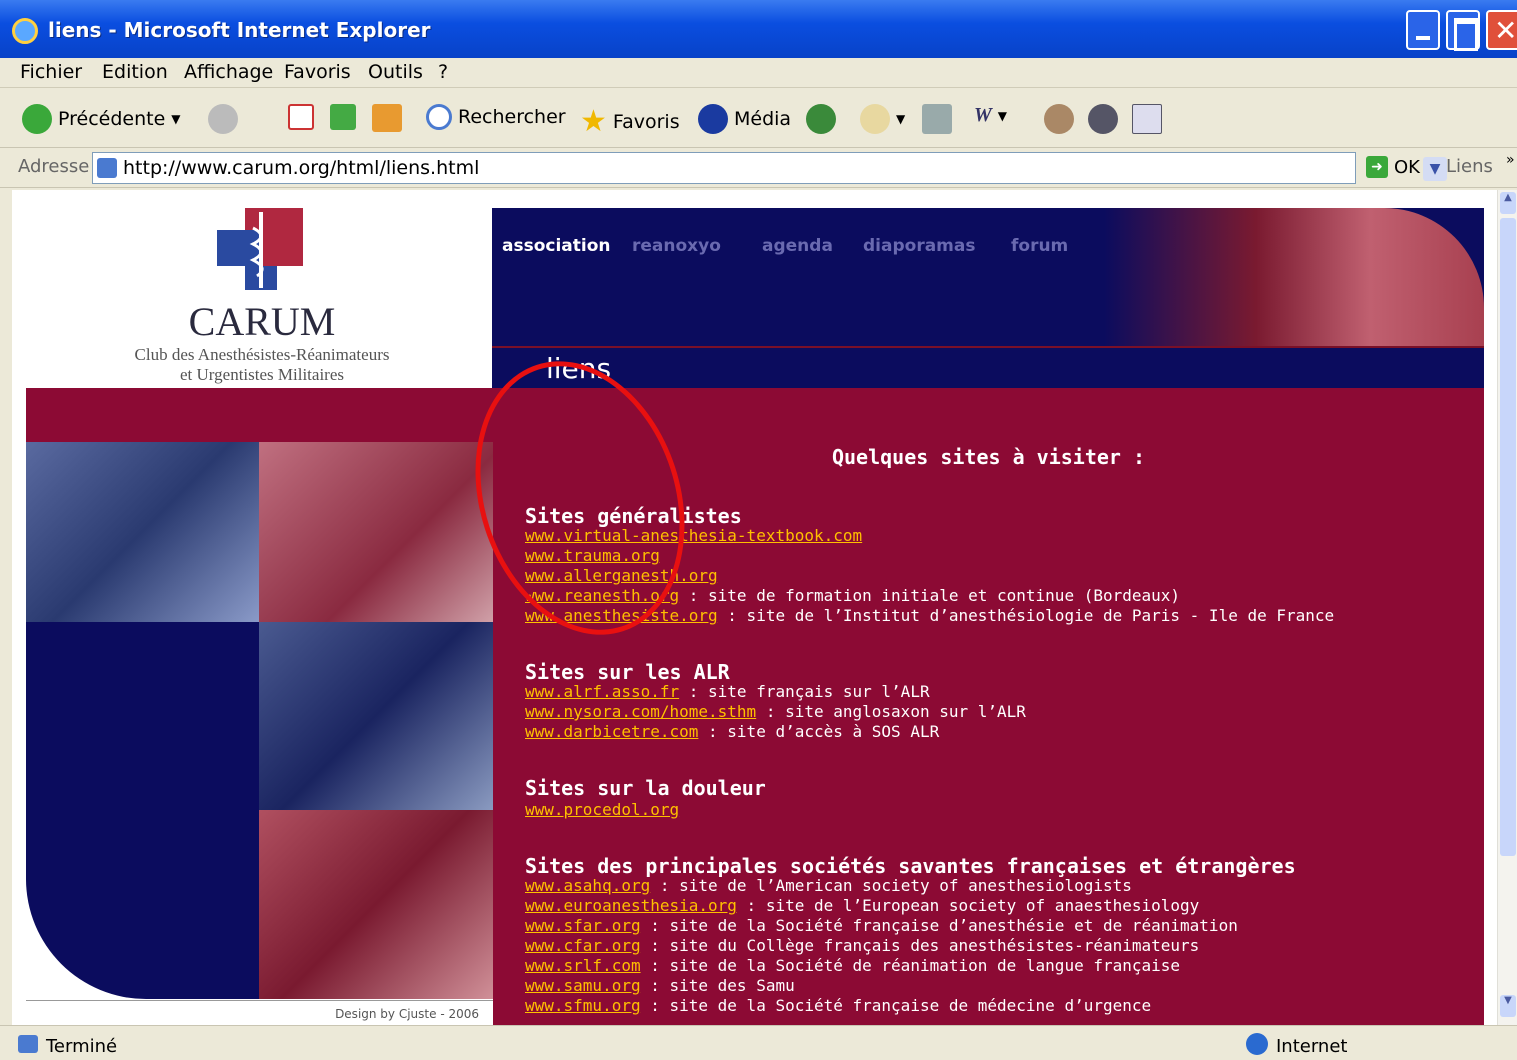 This screenshot has width=1517, height=1060. What do you see at coordinates (583, 945) in the screenshot?
I see `link: www.cfar.org` at bounding box center [583, 945].